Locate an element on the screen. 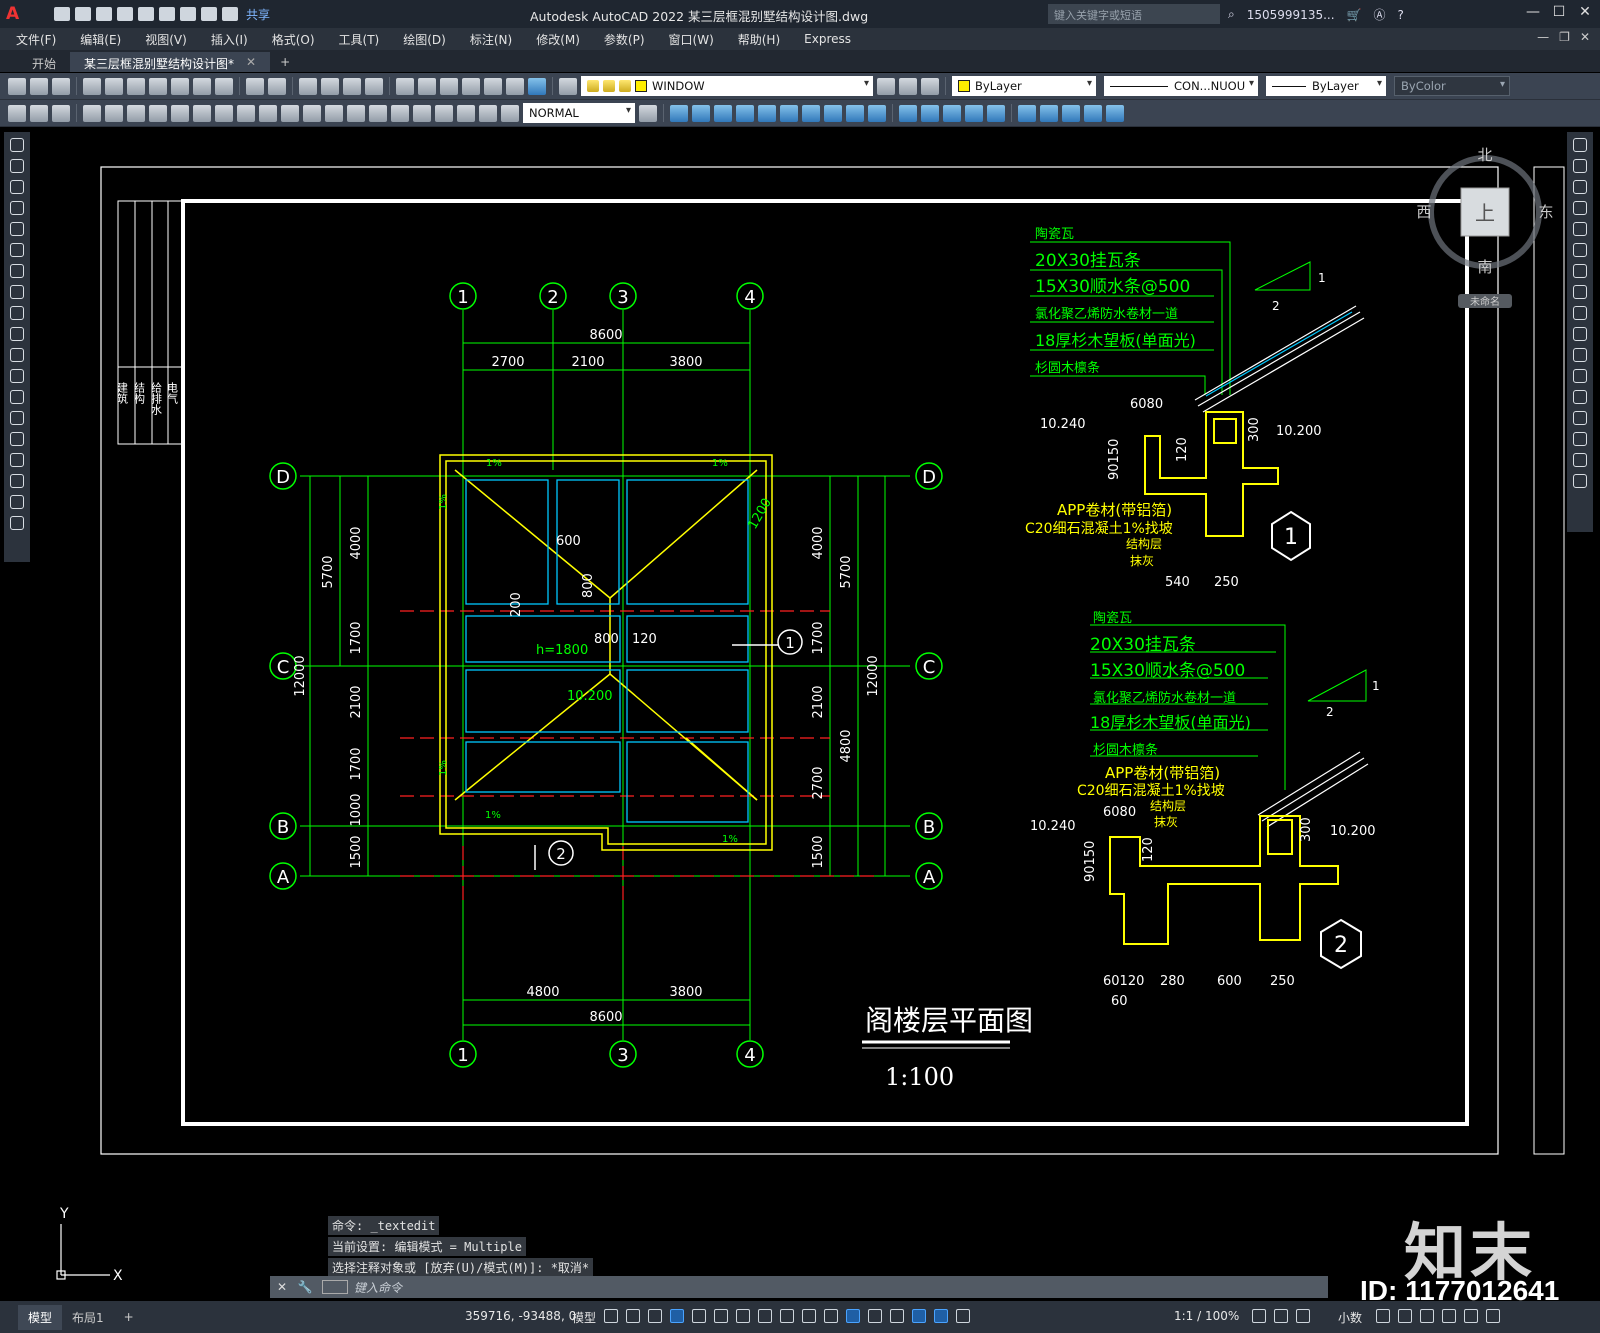 This screenshot has width=1600, height=1333. axis-label-2: 2 is located at coordinates (552, 297).